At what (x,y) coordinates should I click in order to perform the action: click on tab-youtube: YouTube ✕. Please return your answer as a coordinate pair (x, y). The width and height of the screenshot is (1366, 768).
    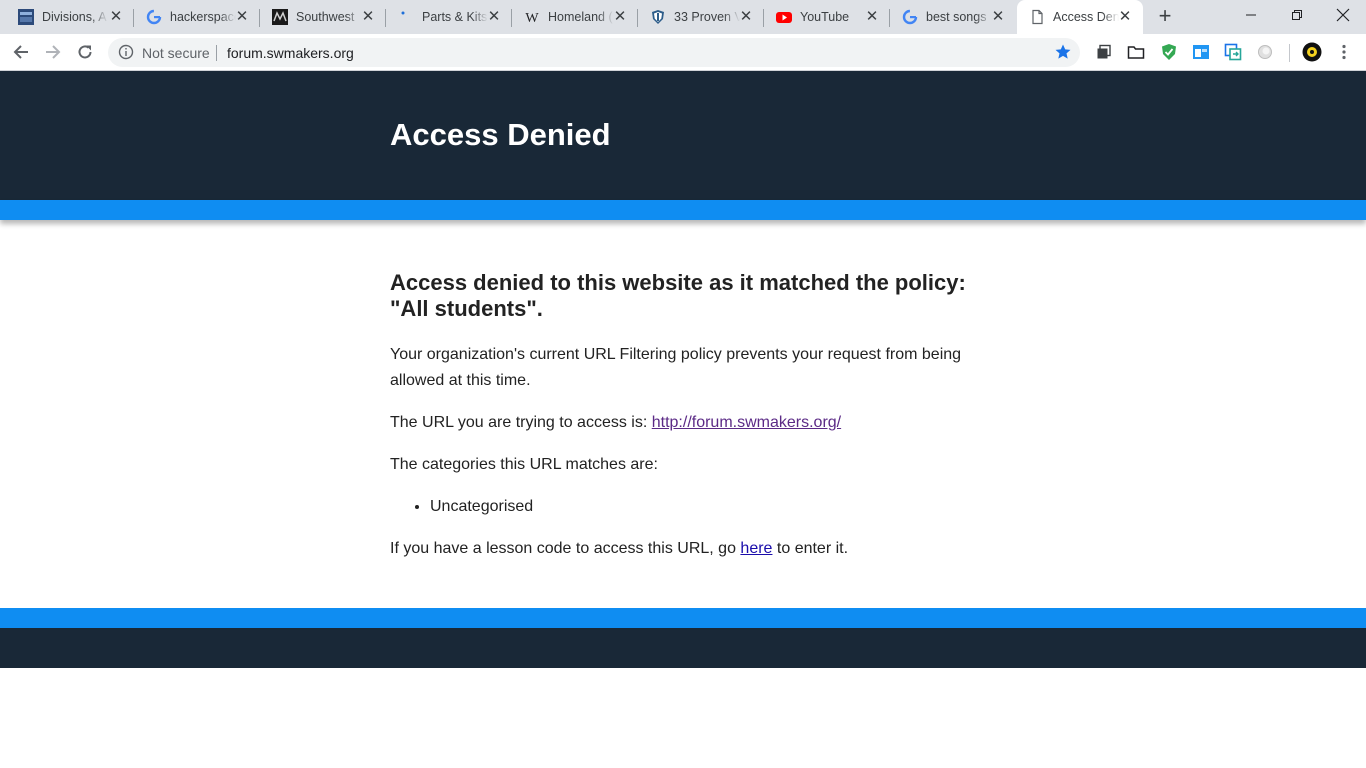
    Looking at the image, I should click on (827, 17).